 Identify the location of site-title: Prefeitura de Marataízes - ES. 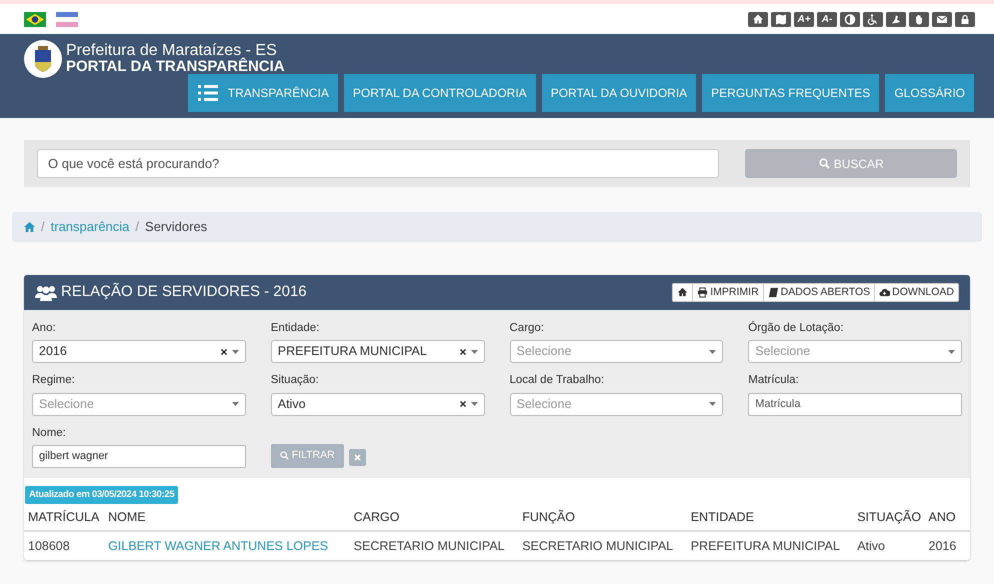
(171, 51).